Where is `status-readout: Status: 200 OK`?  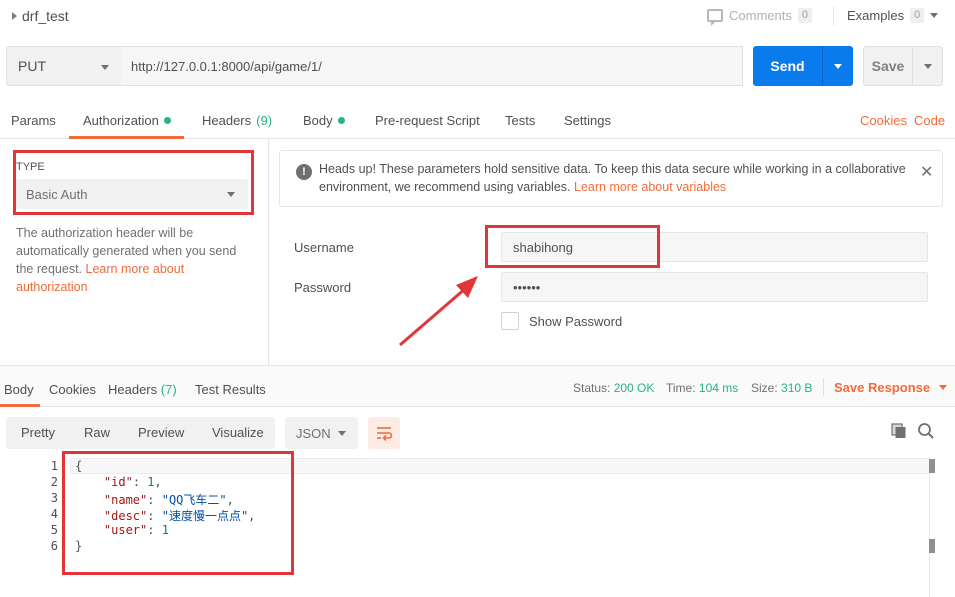
status-readout: Status: 200 OK is located at coordinates (613, 388).